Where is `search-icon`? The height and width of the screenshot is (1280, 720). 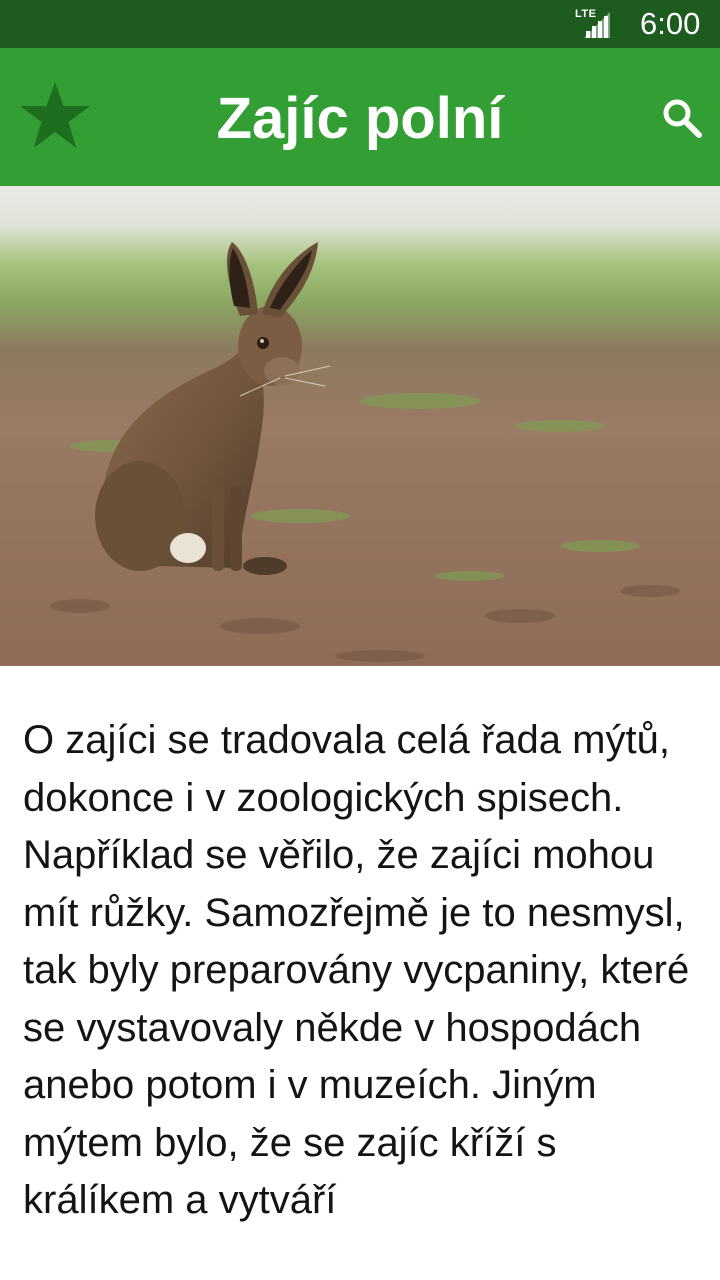 search-icon is located at coordinates (682, 118).